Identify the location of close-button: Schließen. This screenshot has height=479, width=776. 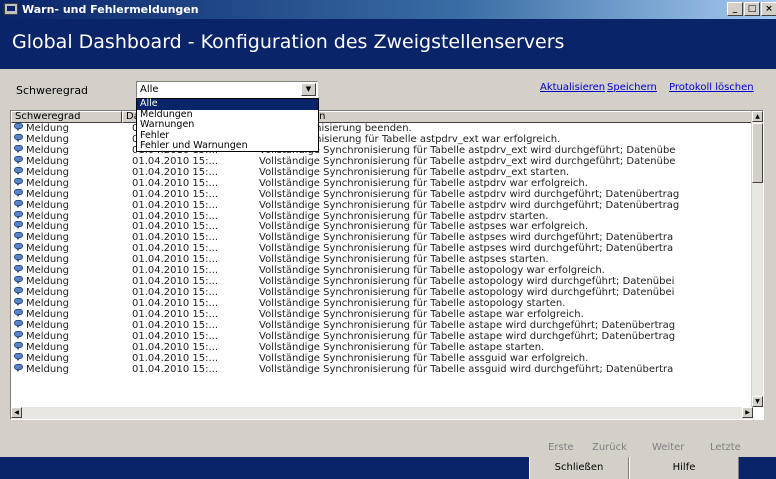
(579, 468).